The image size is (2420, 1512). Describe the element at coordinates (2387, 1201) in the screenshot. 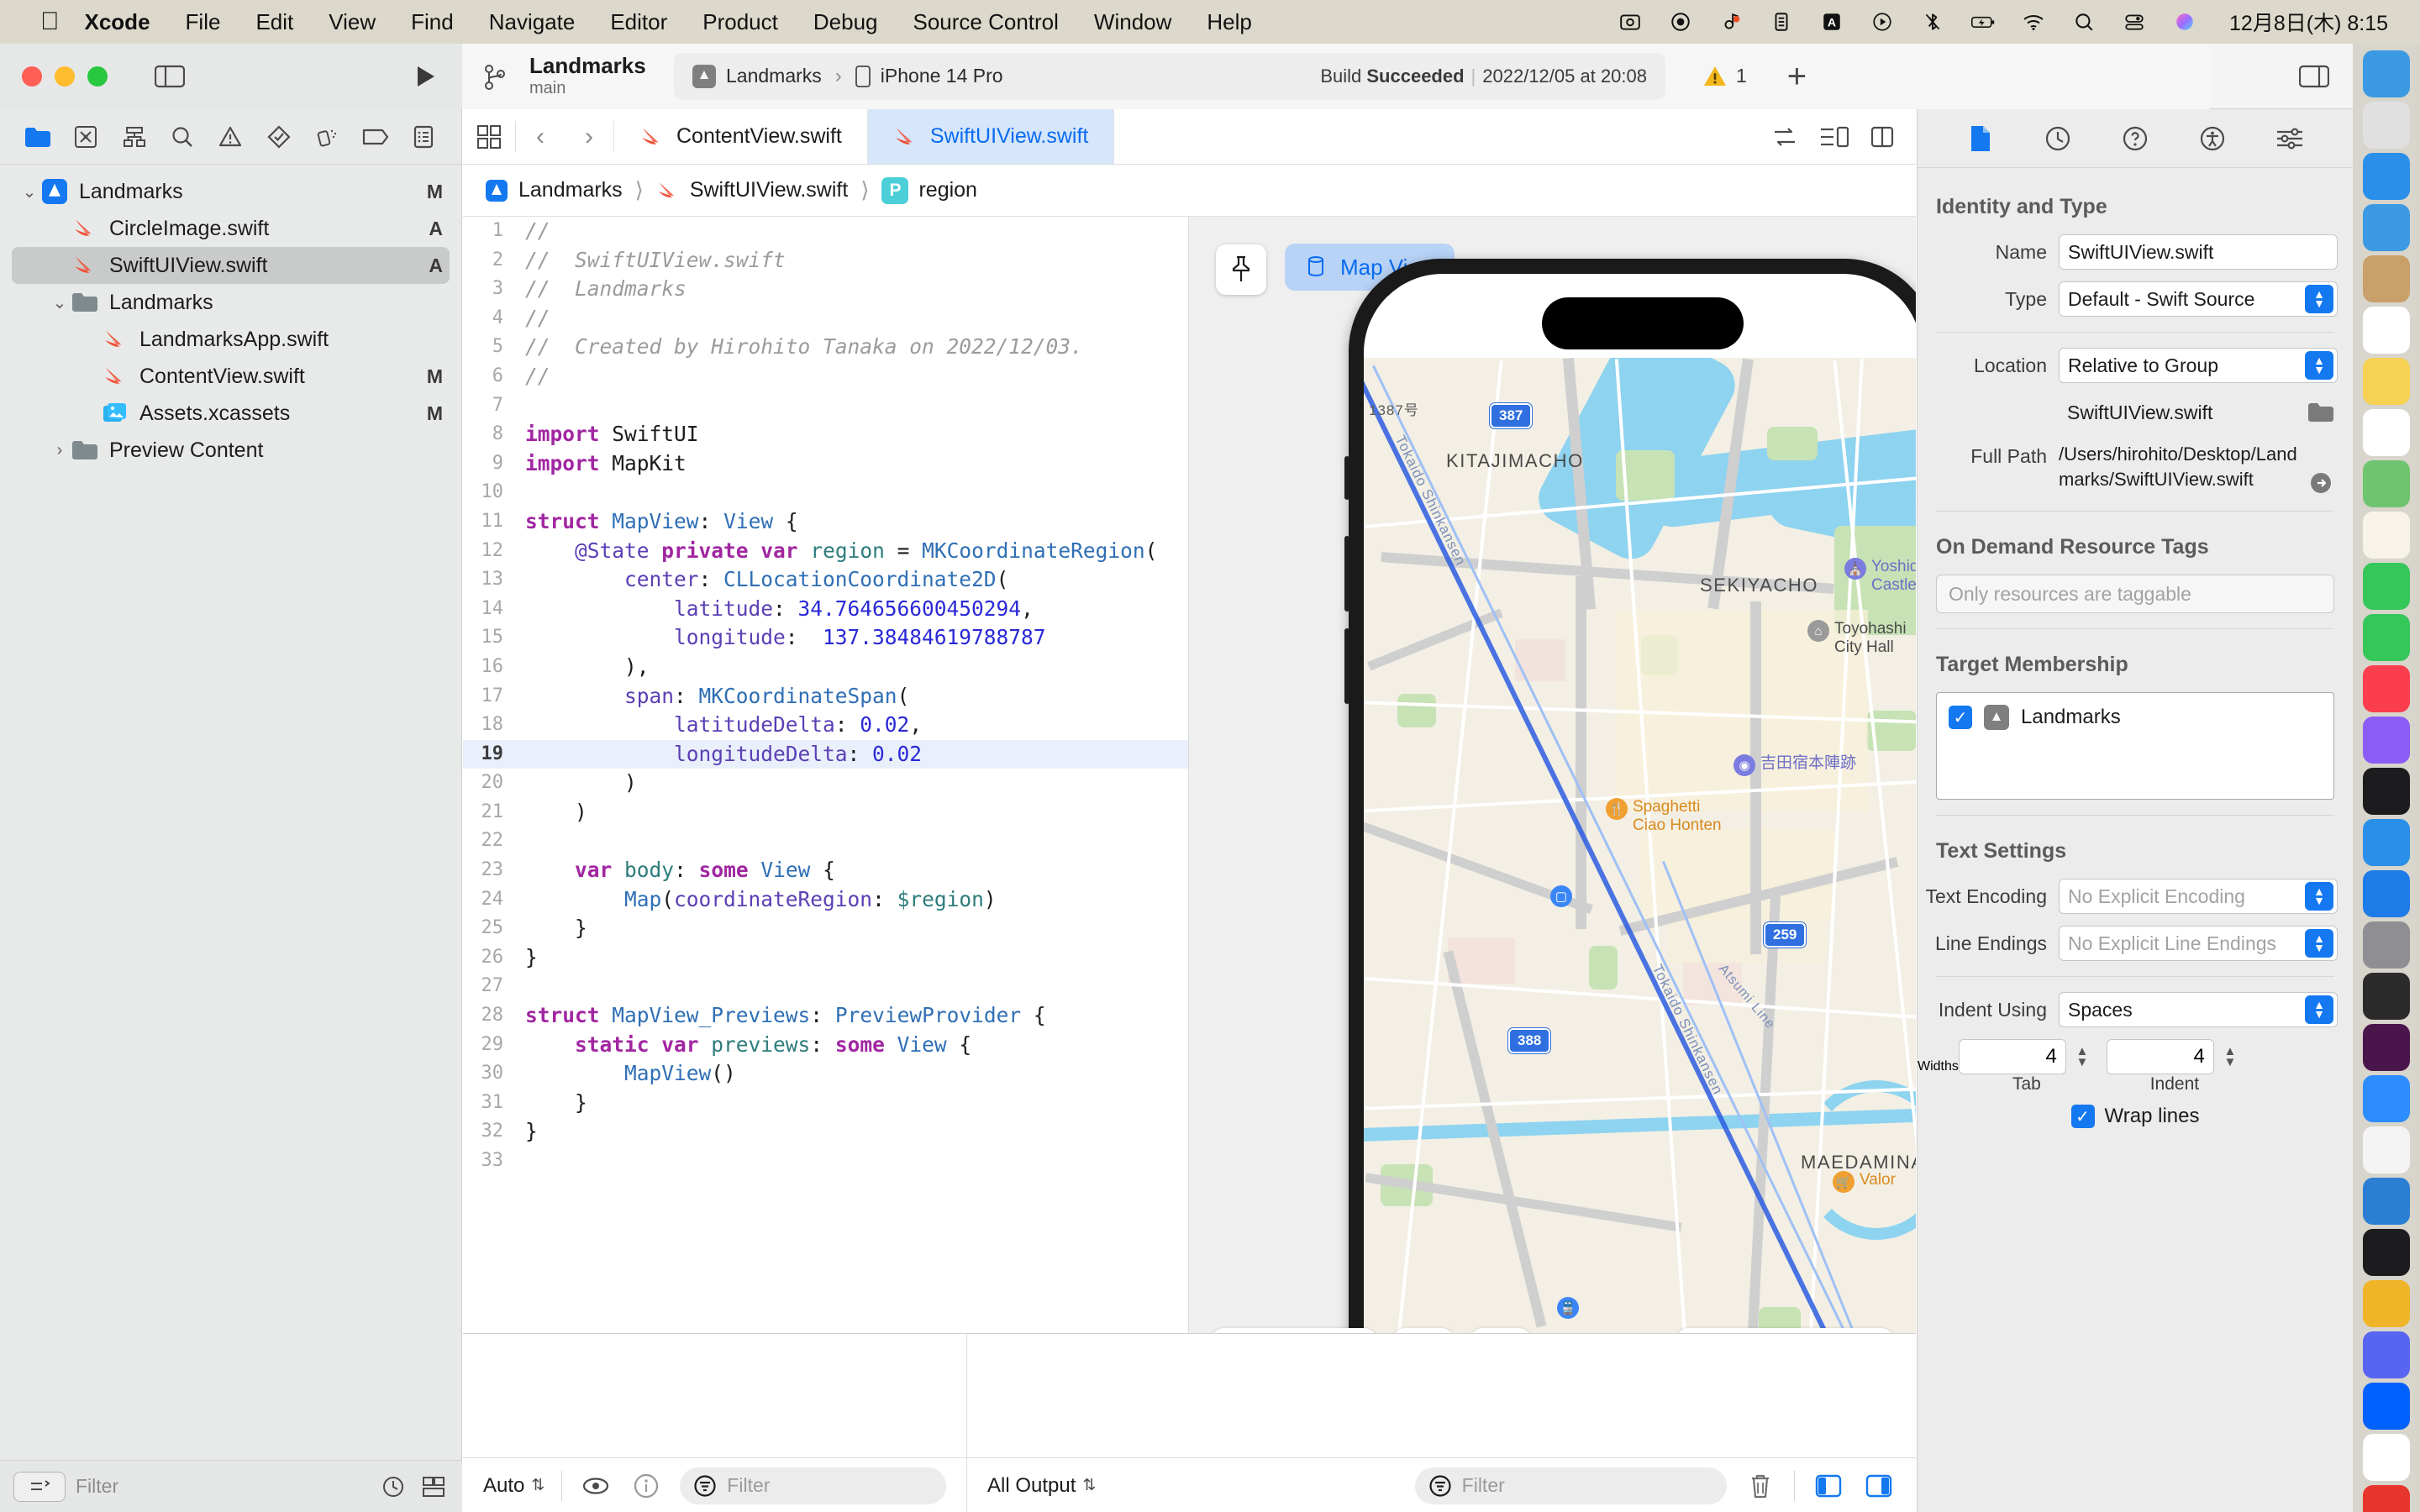

I see `vscode-icon` at that location.